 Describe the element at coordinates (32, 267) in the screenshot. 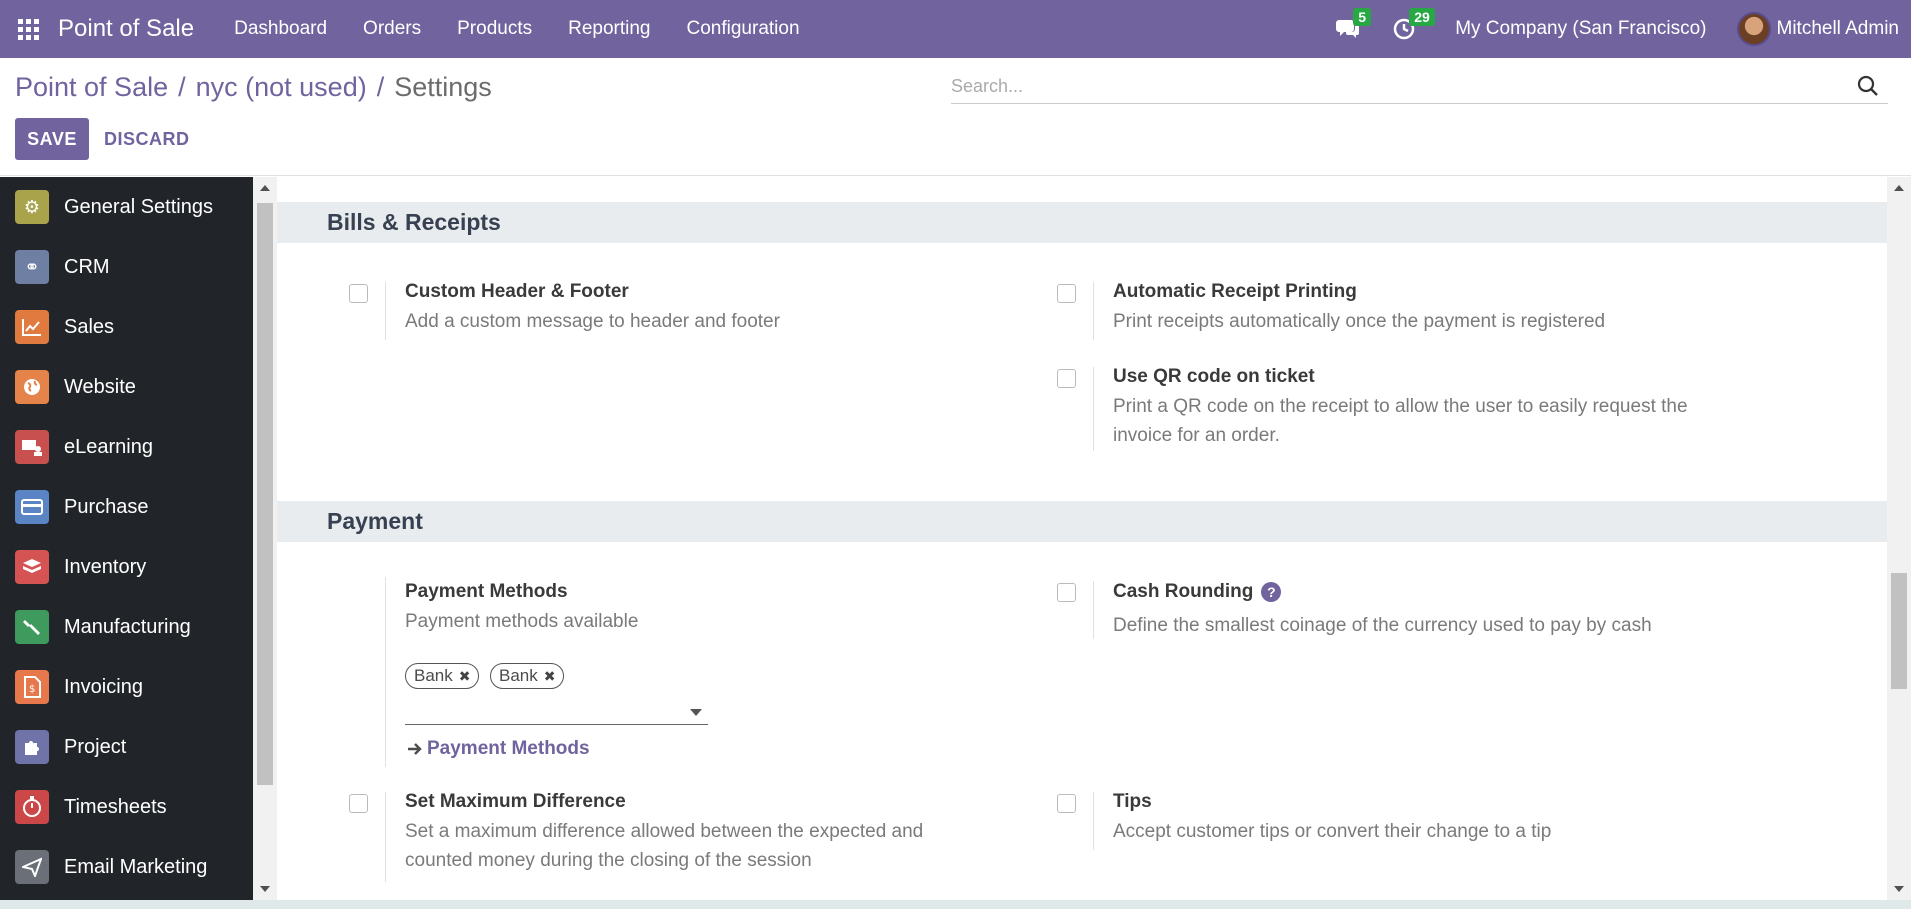

I see `handshake-icon: ⚭` at that location.